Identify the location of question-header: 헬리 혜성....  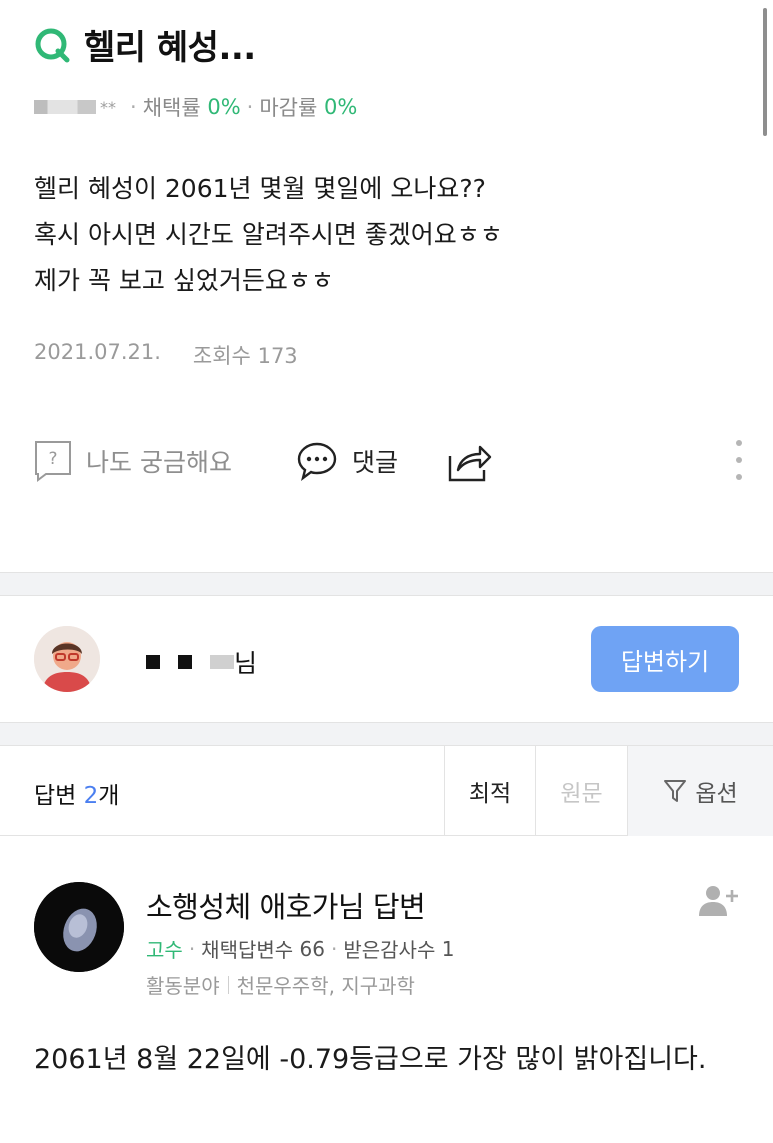
(145, 44).